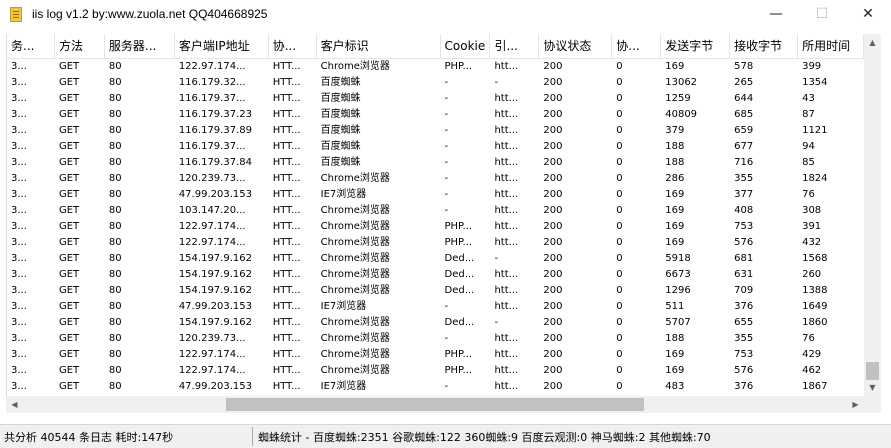 Image resolution: width=891 pixels, height=448 pixels. What do you see at coordinates (764, 46) in the screenshot?
I see `column-header: 接收字节` at bounding box center [764, 46].